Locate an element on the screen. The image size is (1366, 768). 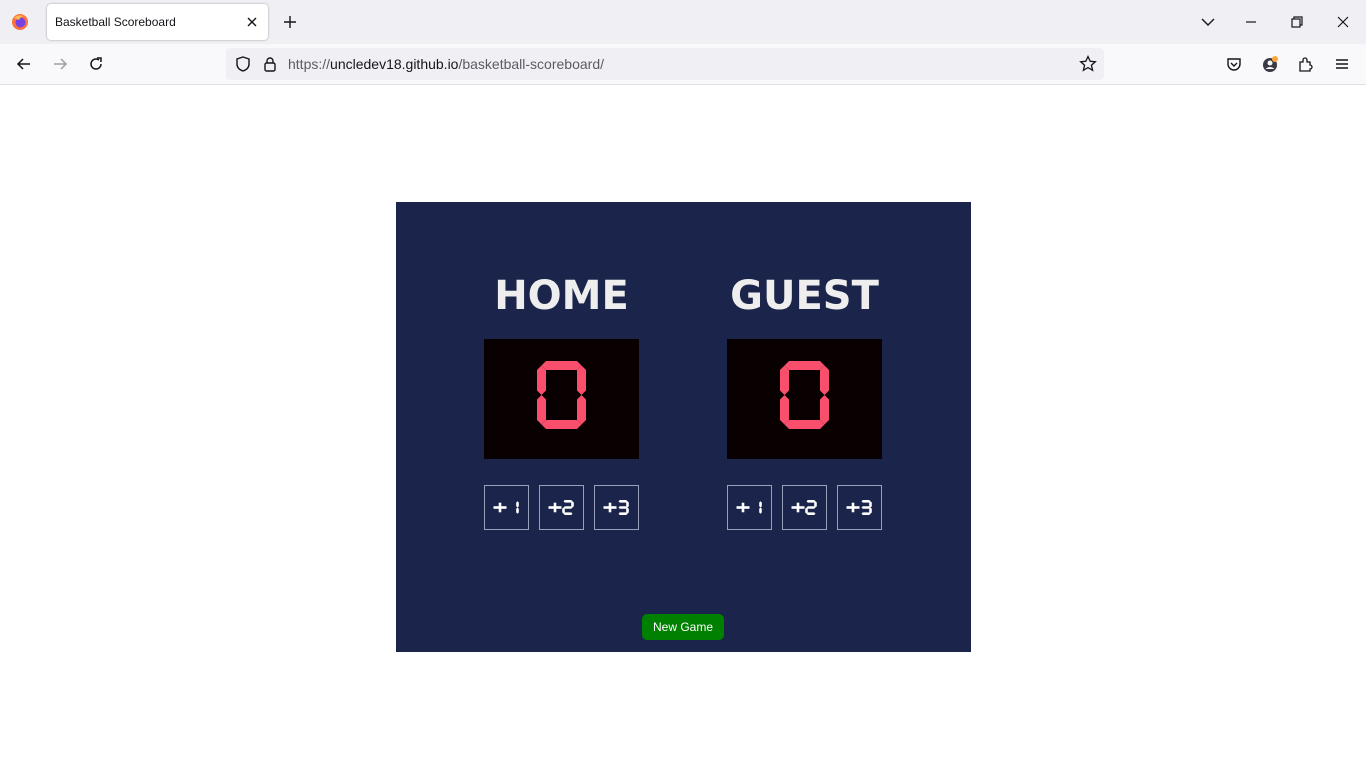
guest-add-2-button: +2 is located at coordinates (804, 507).